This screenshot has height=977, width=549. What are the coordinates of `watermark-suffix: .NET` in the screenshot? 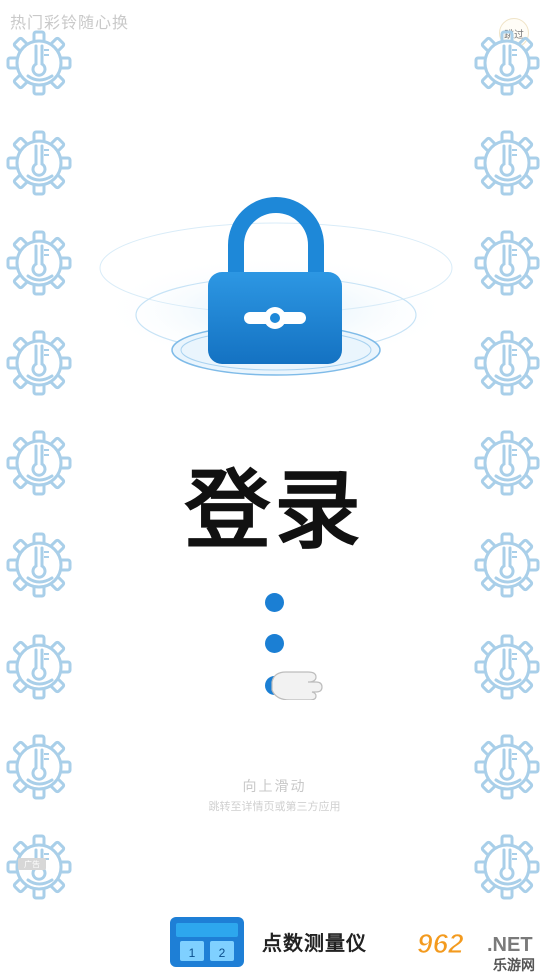 It's located at (510, 945).